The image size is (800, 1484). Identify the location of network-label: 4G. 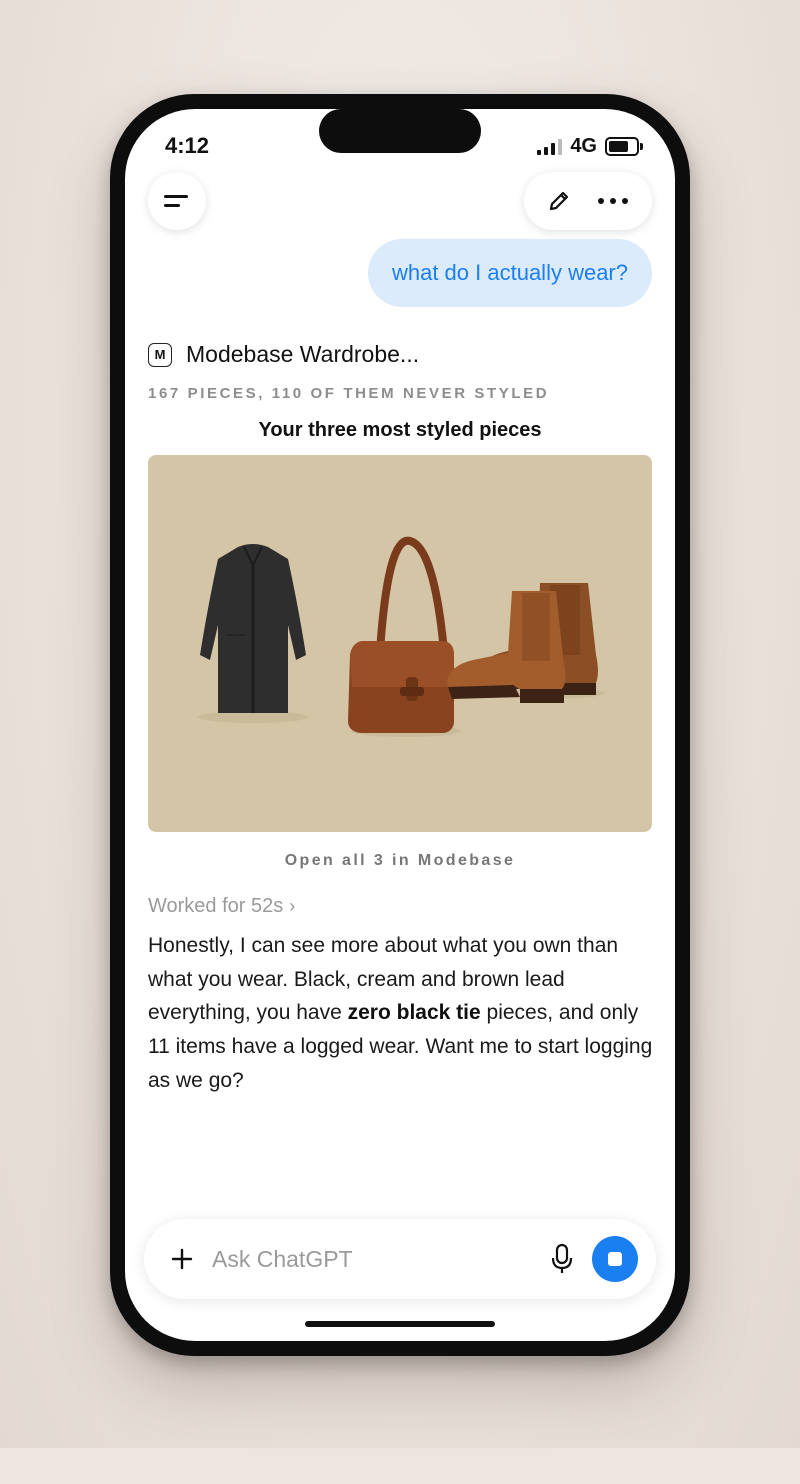
(583, 146).